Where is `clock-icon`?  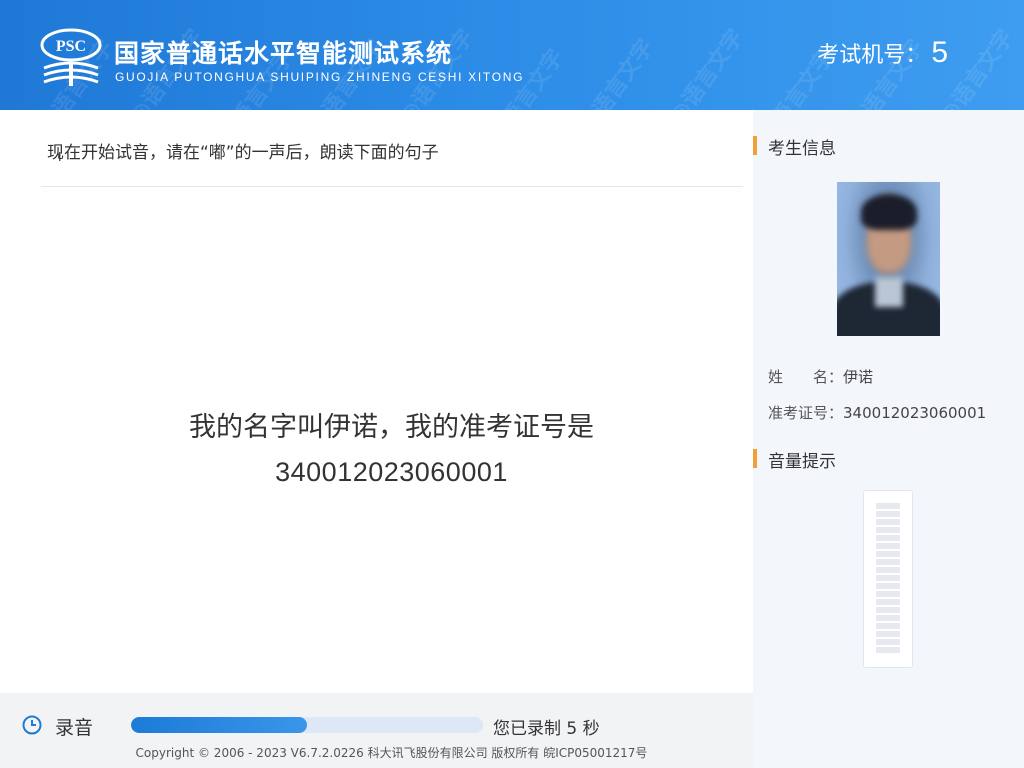 clock-icon is located at coordinates (32, 725).